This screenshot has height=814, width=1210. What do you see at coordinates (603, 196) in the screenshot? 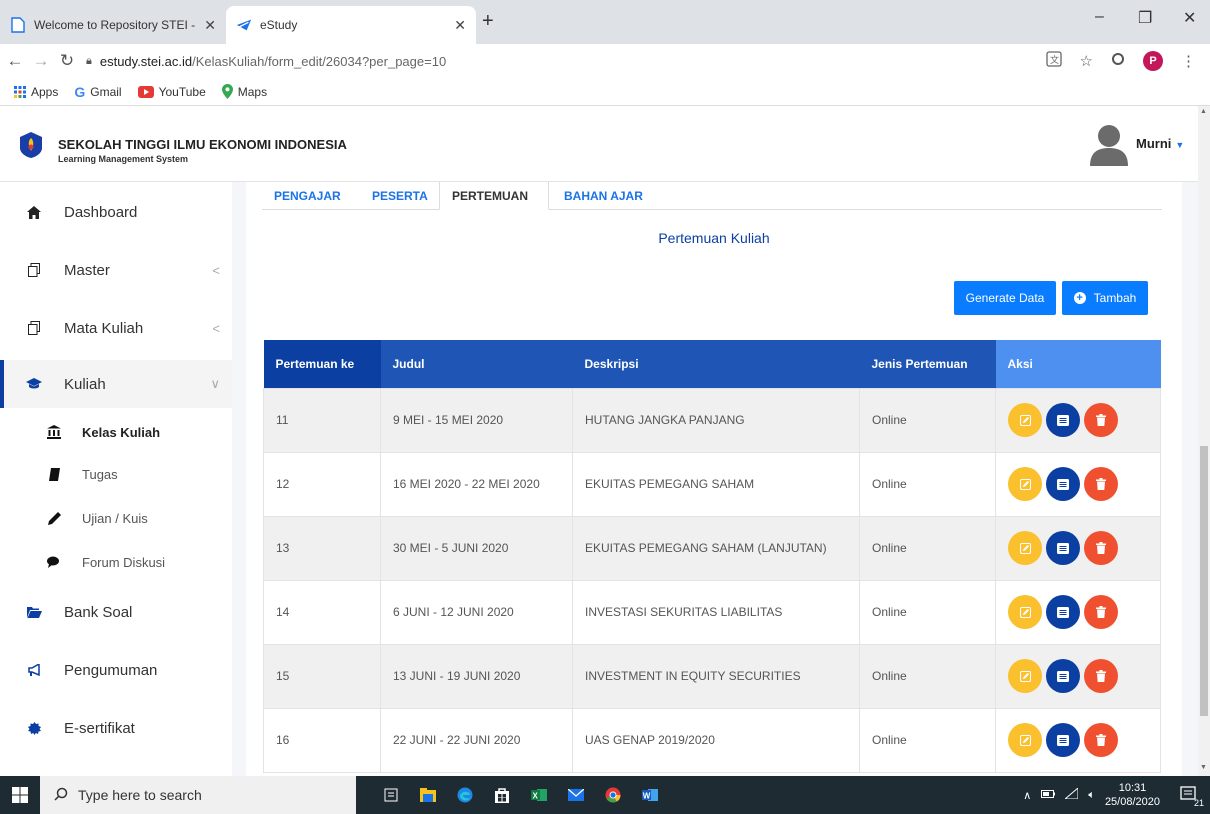
I see `tab-bahan-ajar: BAHAN AJAR` at bounding box center [603, 196].